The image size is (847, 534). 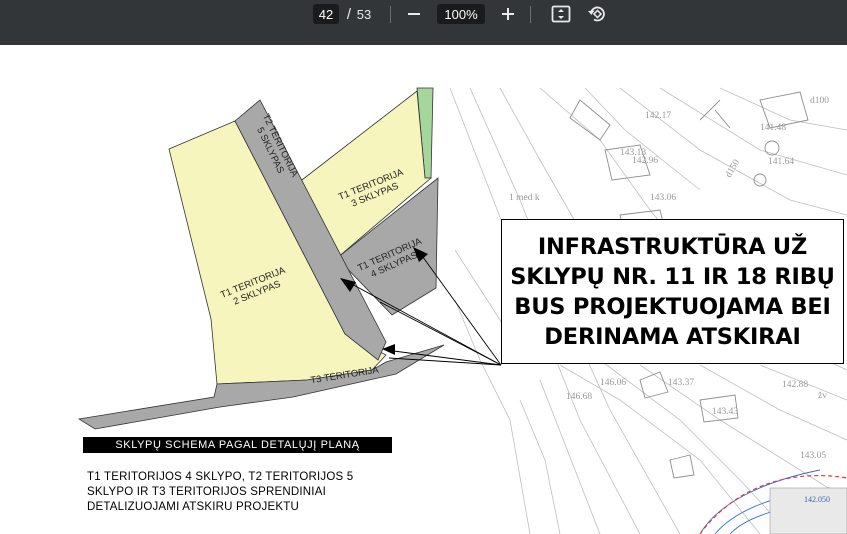 I want to click on callout-line: SKLYPŲ NR. 11 IR 18 RIBŲ, so click(x=672, y=276).